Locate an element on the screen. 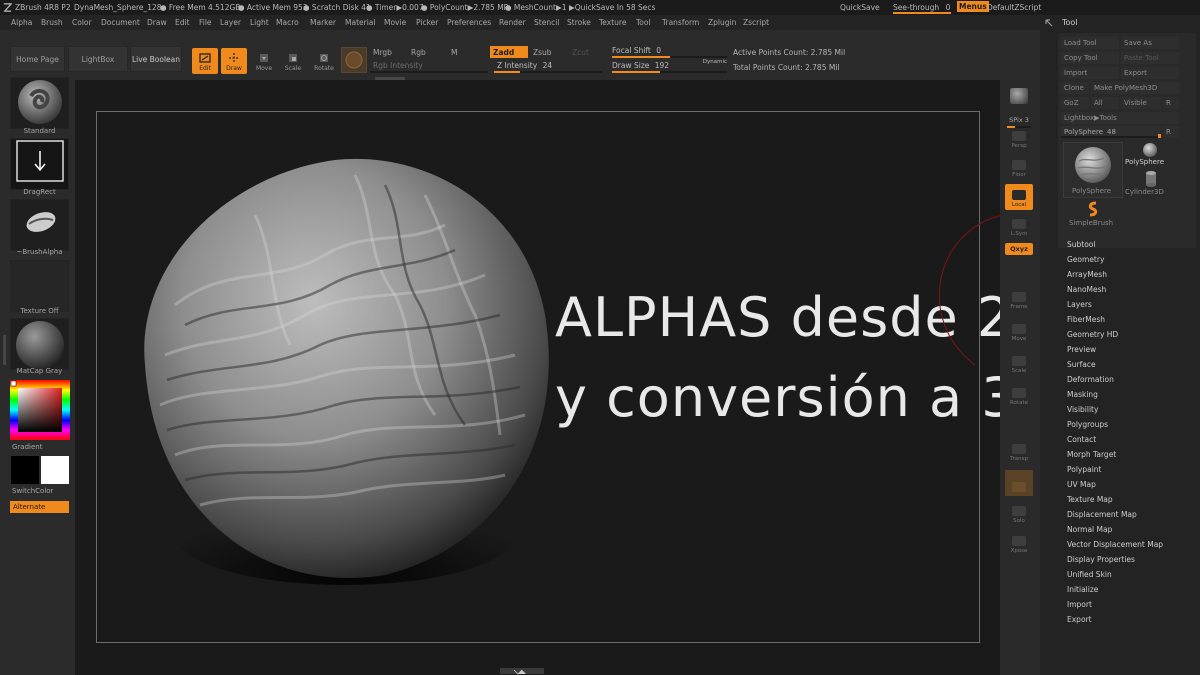 Image resolution: width=1200 pixels, height=675 pixels. goz-button: GoZ is located at coordinates (1075, 103).